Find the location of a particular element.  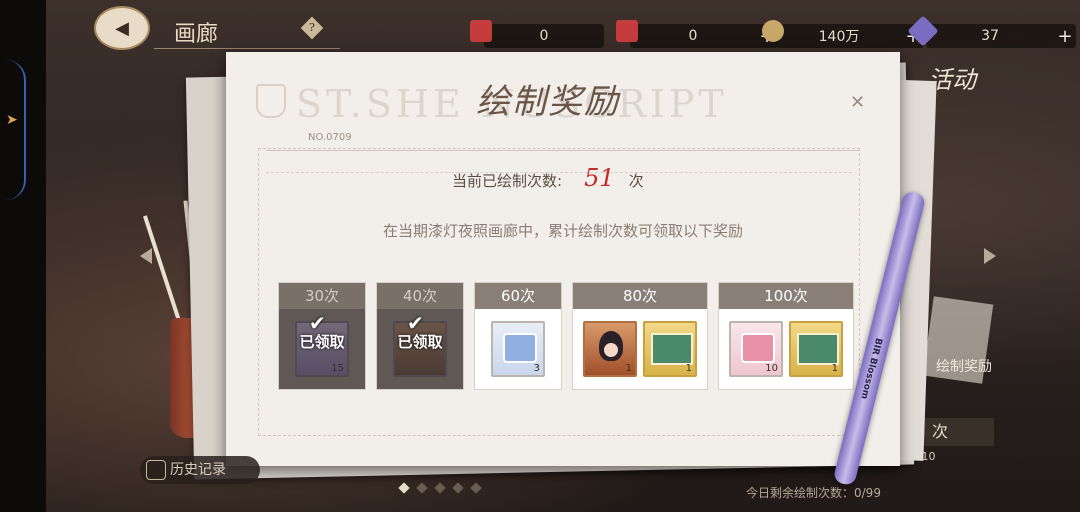

serial-number: NO.0709 is located at coordinates (330, 137).